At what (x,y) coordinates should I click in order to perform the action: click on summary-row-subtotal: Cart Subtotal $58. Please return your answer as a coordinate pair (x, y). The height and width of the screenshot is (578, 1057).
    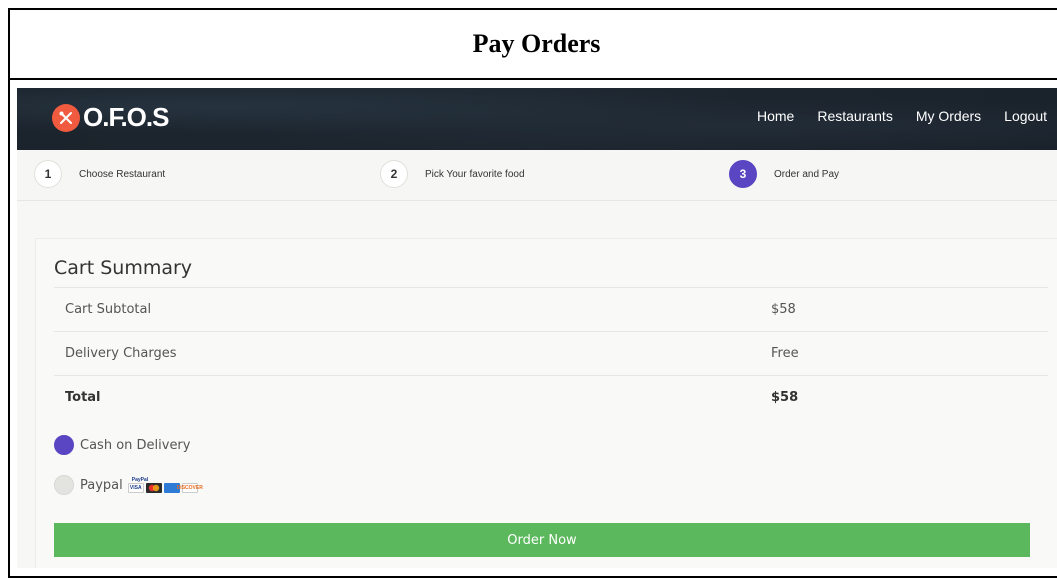
    Looking at the image, I should click on (551, 309).